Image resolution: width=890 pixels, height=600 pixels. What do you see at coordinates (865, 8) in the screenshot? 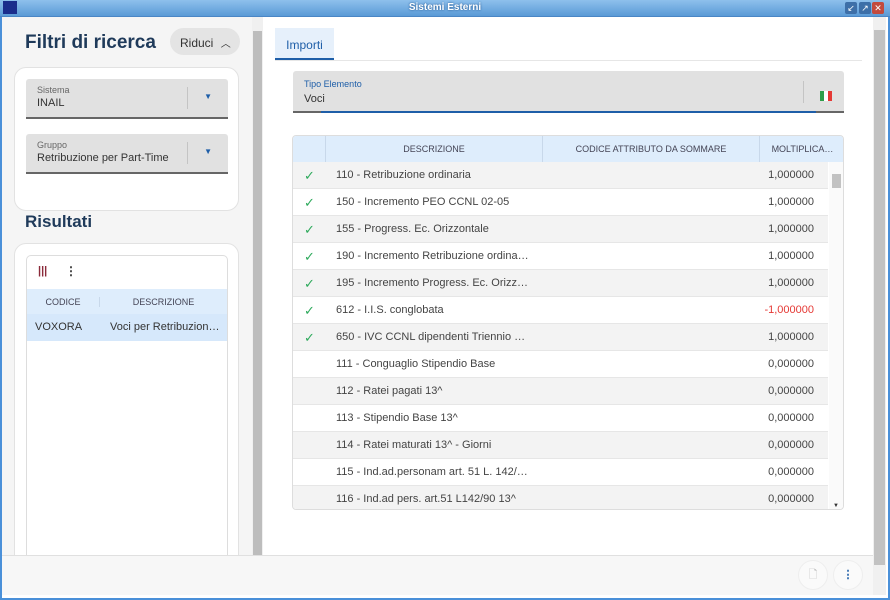
I see `maximize-icon: ↗` at bounding box center [865, 8].